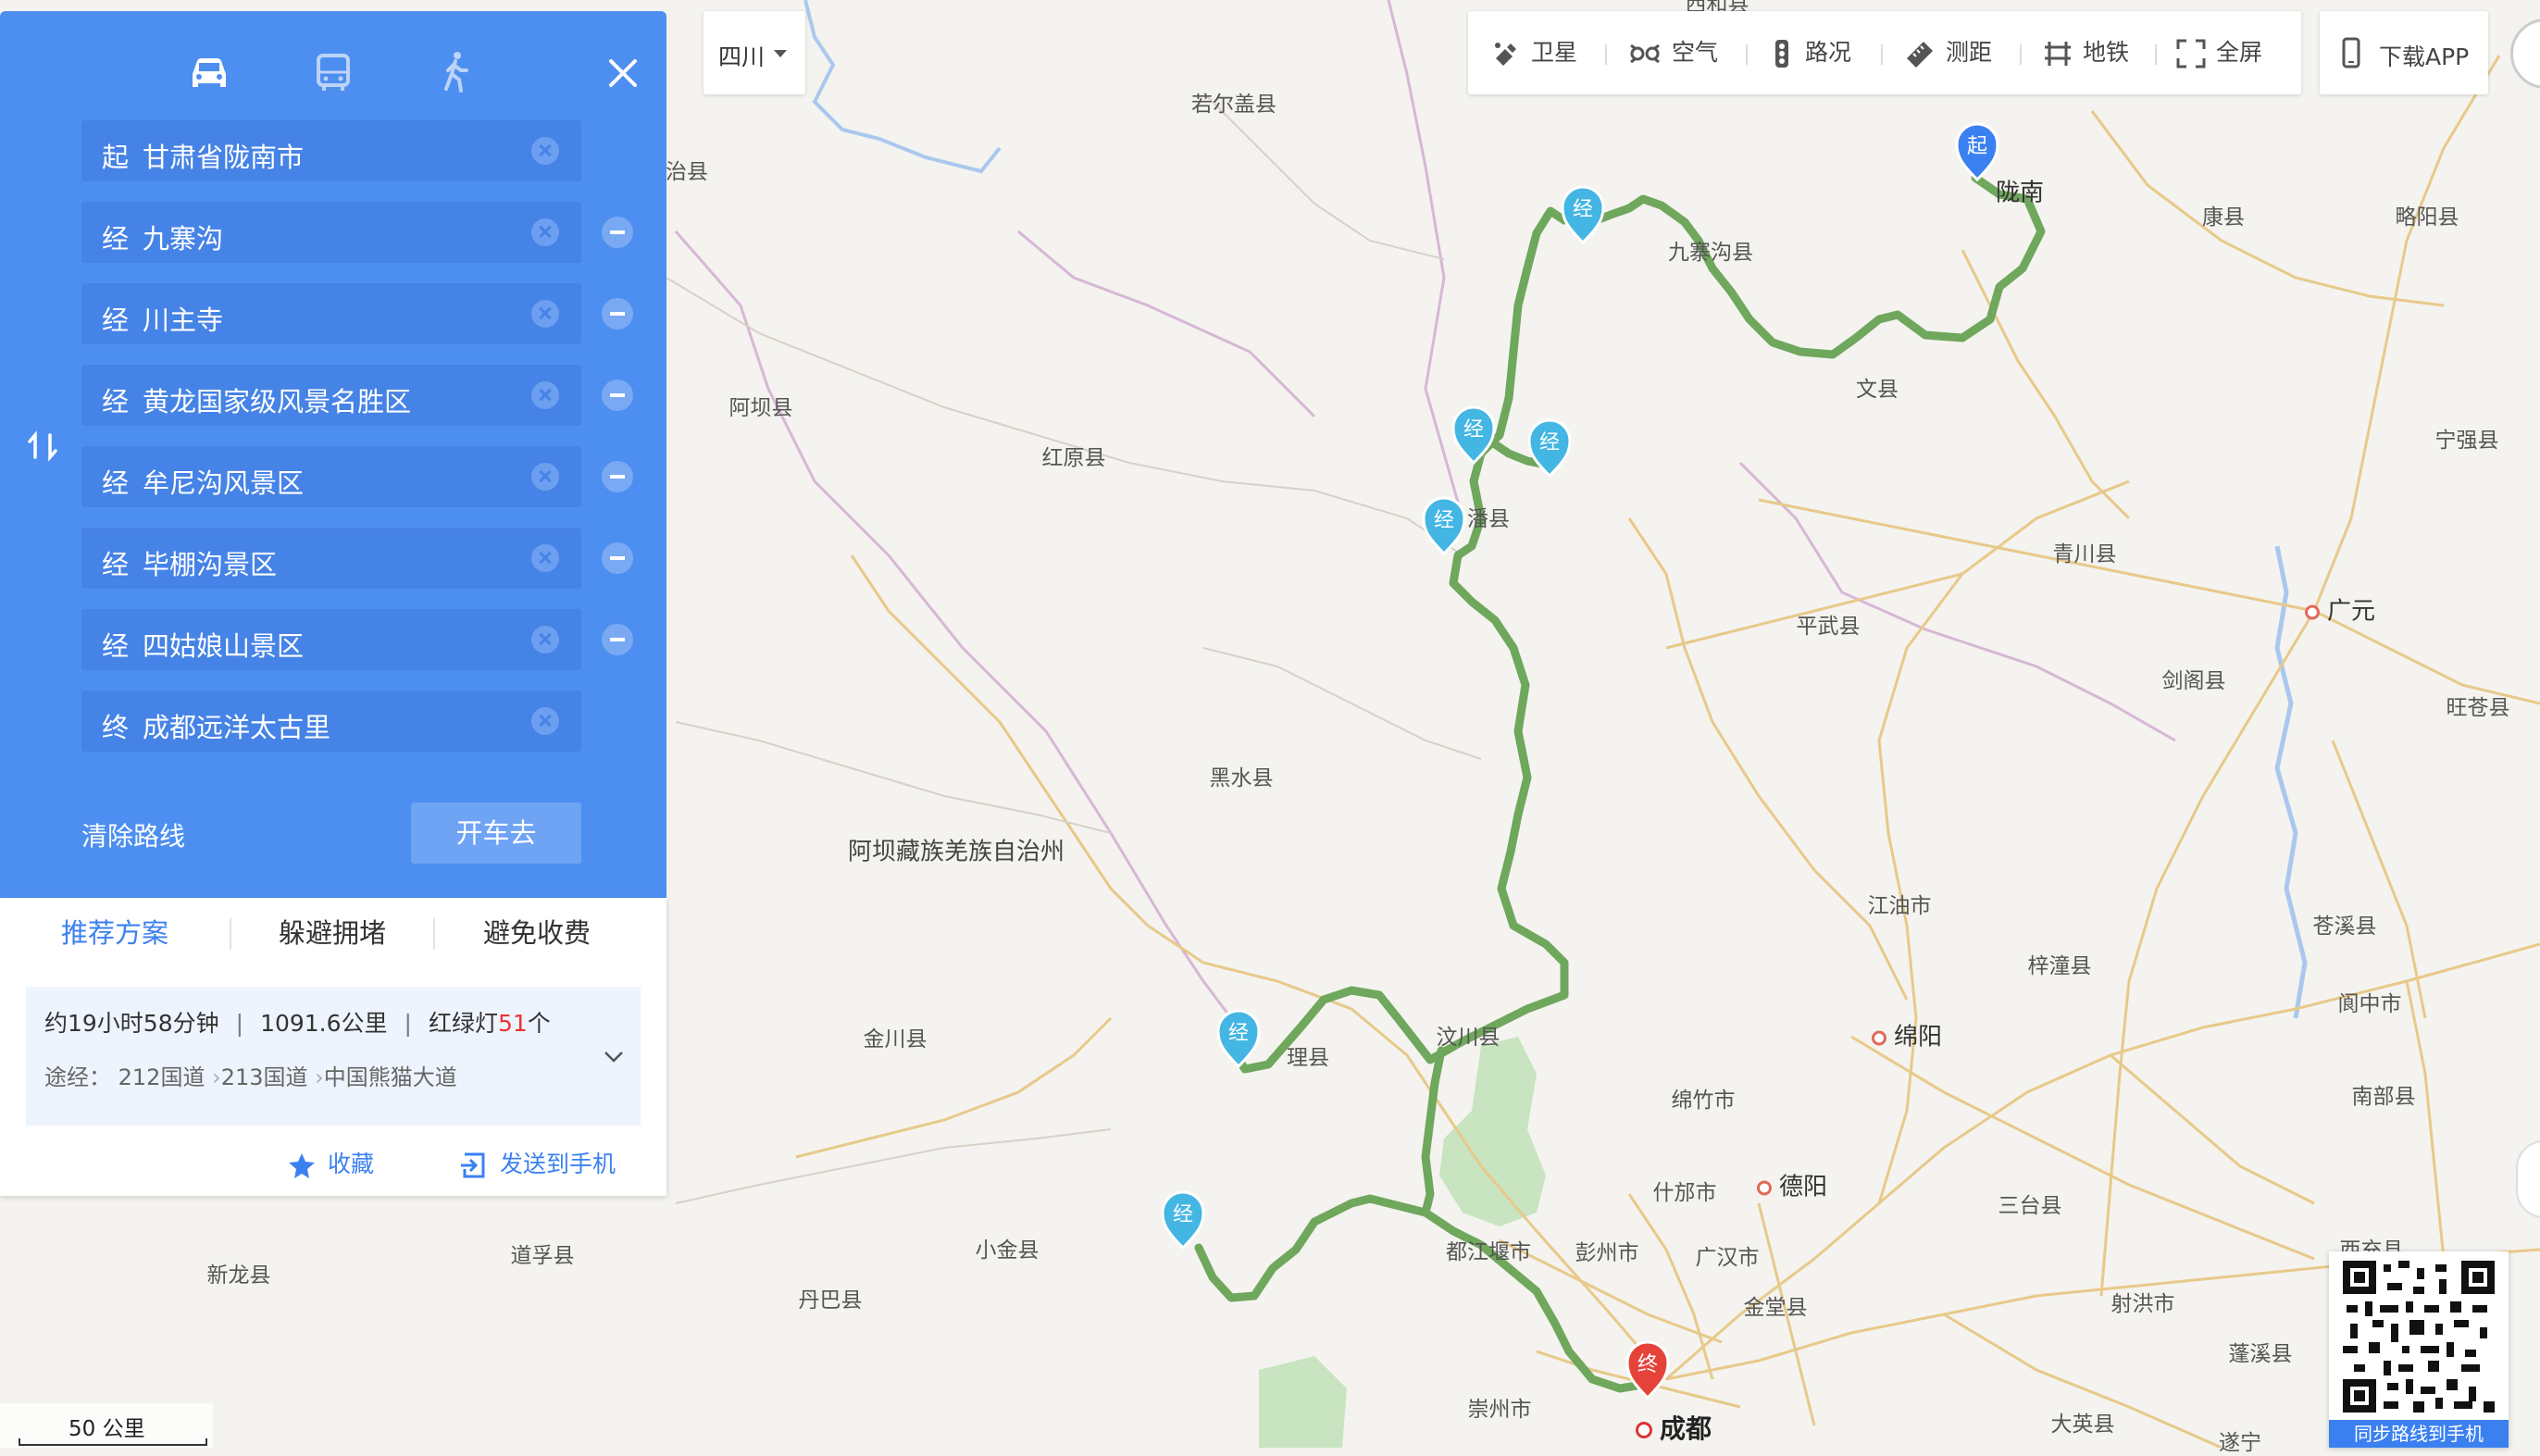  What do you see at coordinates (1977, 146) in the screenshot?
I see `svg-text: 起` at bounding box center [1977, 146].